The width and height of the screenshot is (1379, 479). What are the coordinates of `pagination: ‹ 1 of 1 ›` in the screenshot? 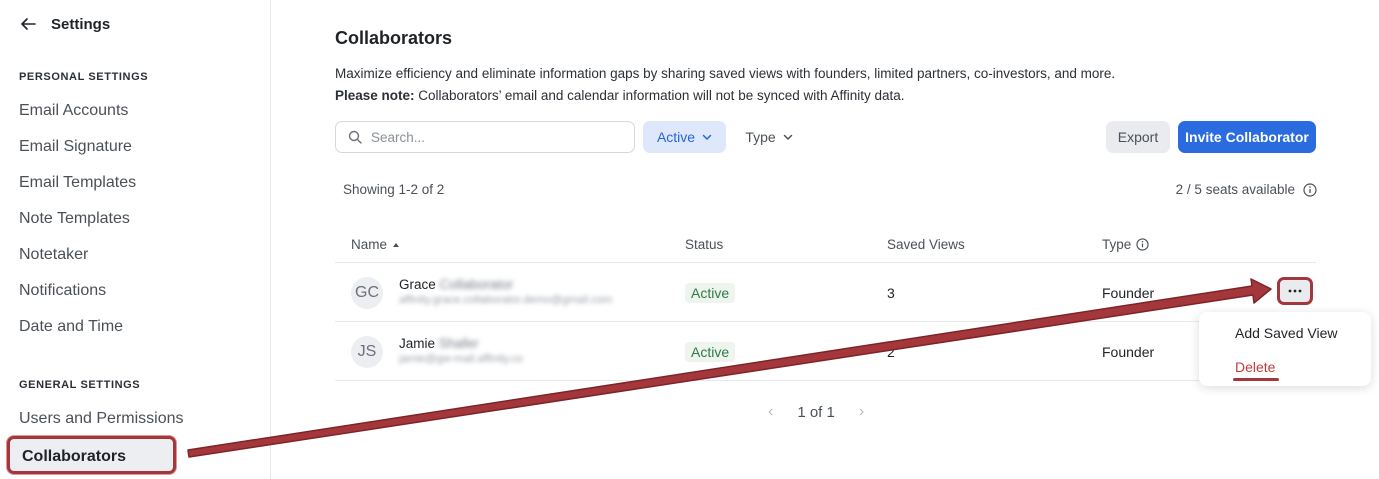 It's located at (816, 412).